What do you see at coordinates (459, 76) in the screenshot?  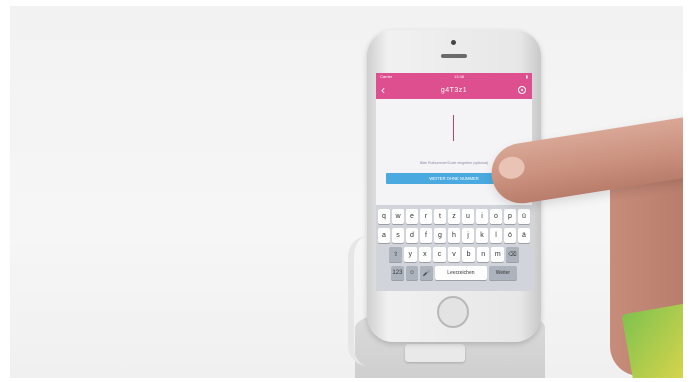 I see `status-time: 13:38` at bounding box center [459, 76].